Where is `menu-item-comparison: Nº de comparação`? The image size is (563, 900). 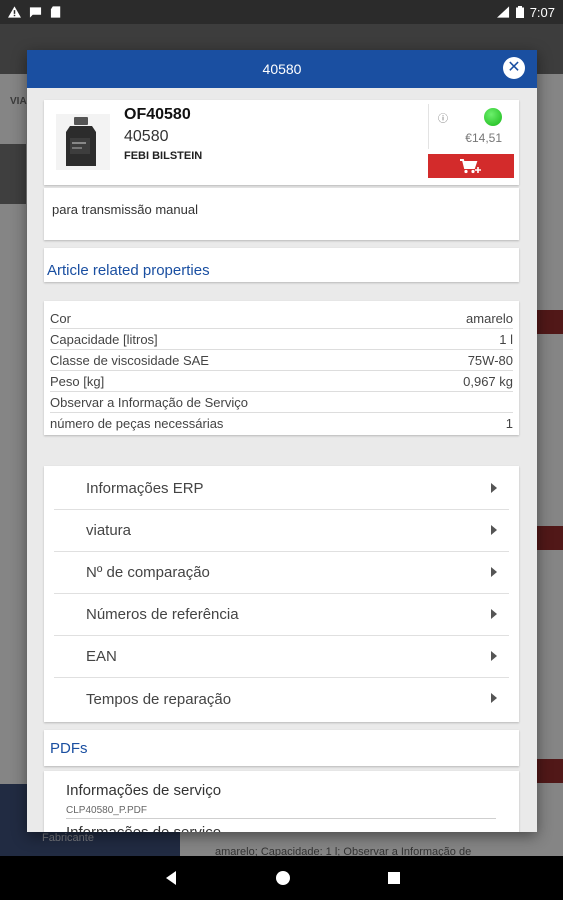 menu-item-comparison: Nº de comparação is located at coordinates (281, 573).